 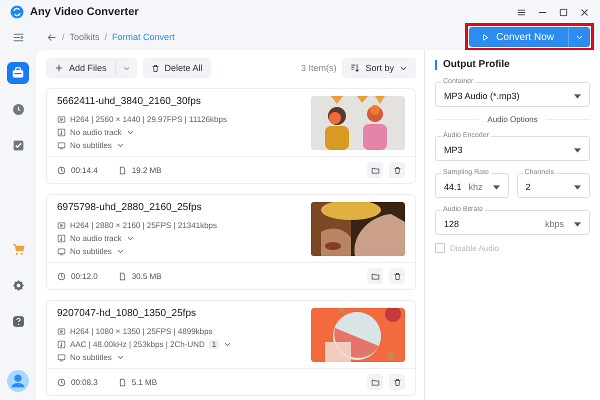 I want to click on unit-label: khz, so click(x=475, y=187).